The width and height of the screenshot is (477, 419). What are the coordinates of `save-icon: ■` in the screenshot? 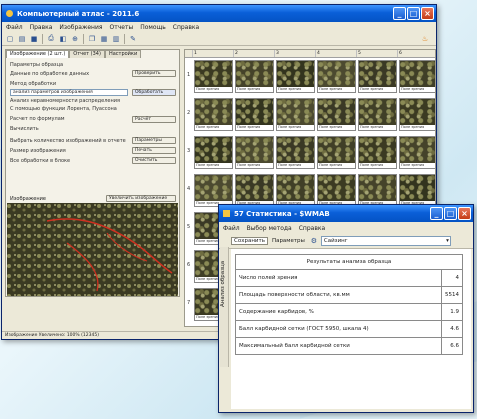 It's located at (34, 39).